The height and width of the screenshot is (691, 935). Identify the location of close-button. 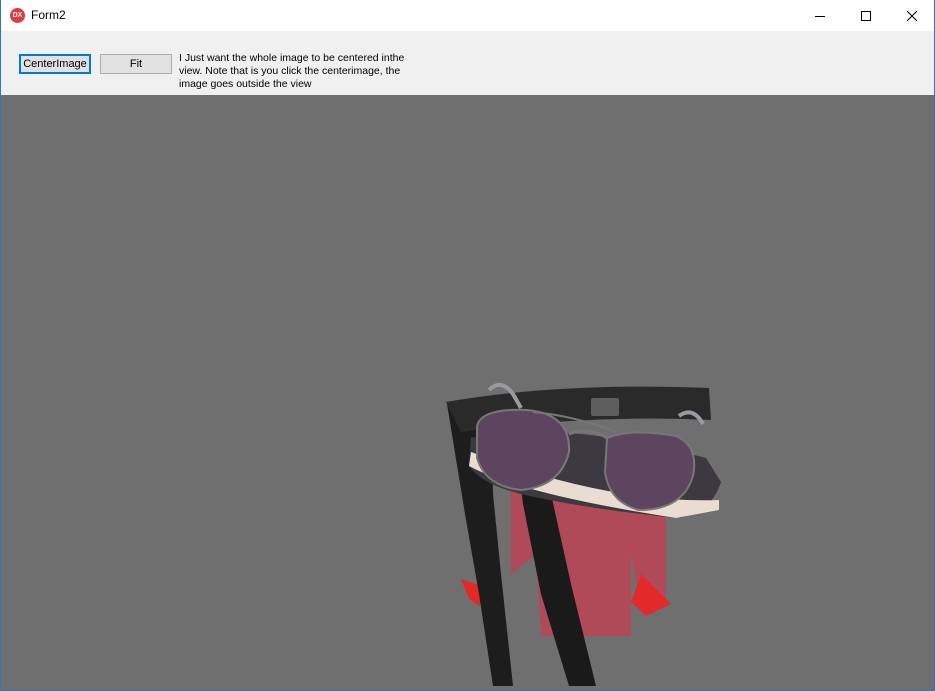
(911, 15).